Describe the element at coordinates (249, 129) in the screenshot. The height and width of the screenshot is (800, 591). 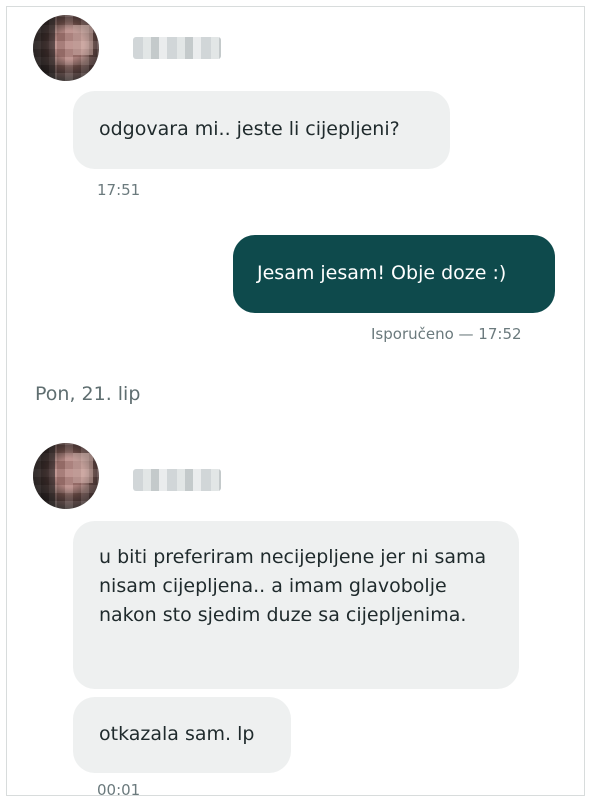
I see `message-text: odgovara mi.. jeste li cijepljeni?` at that location.